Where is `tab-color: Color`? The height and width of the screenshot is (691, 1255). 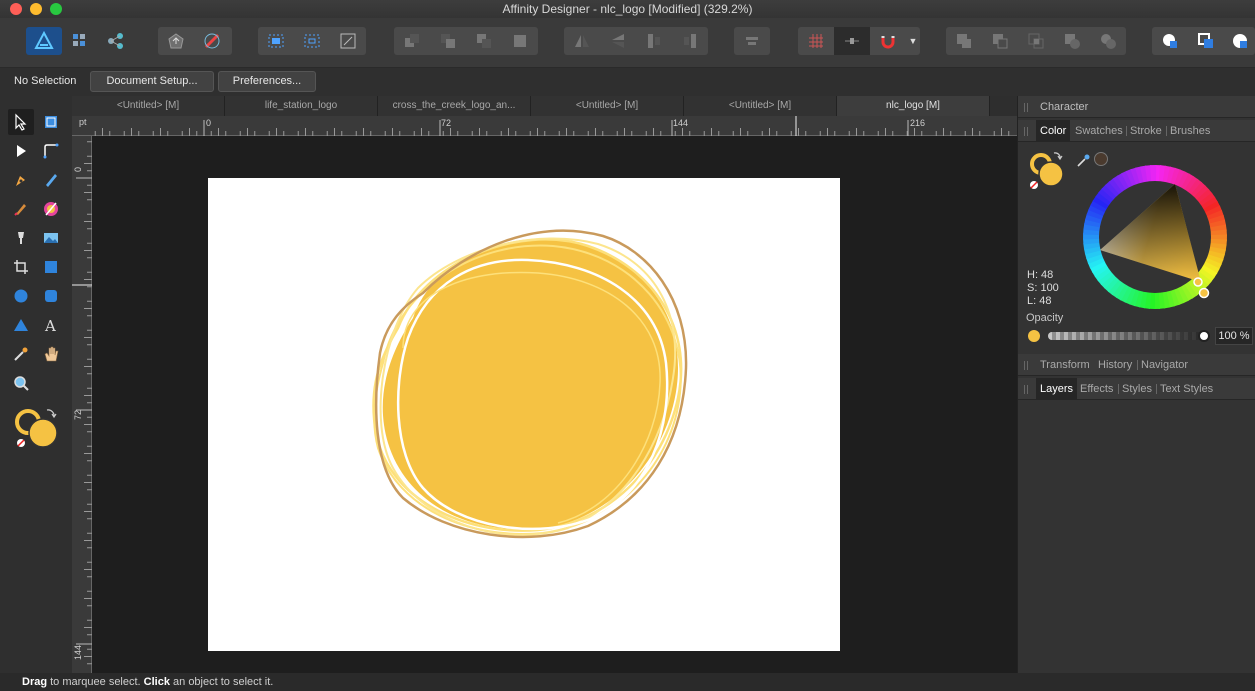 tab-color: Color is located at coordinates (1053, 131).